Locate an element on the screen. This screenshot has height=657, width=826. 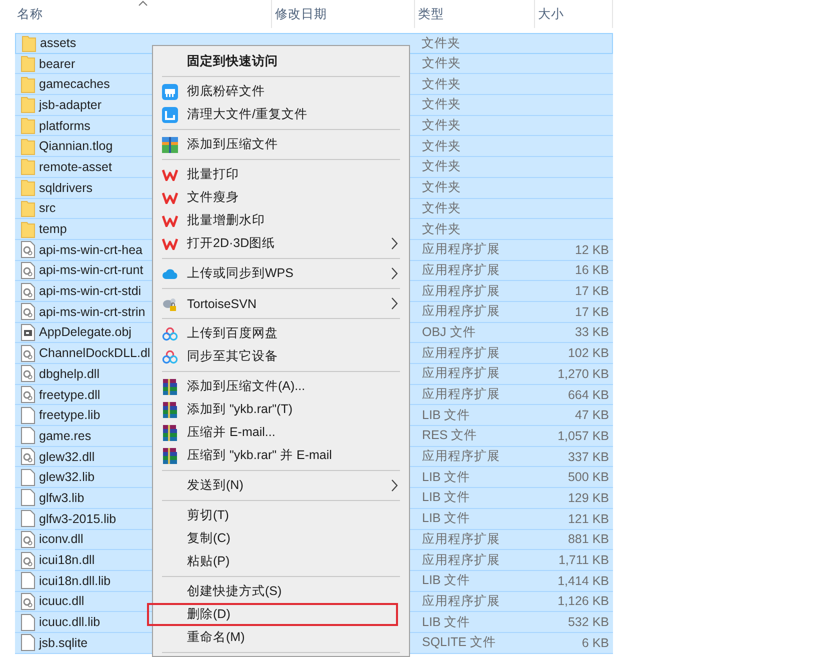
file-size: 33 KB is located at coordinates (591, 332).